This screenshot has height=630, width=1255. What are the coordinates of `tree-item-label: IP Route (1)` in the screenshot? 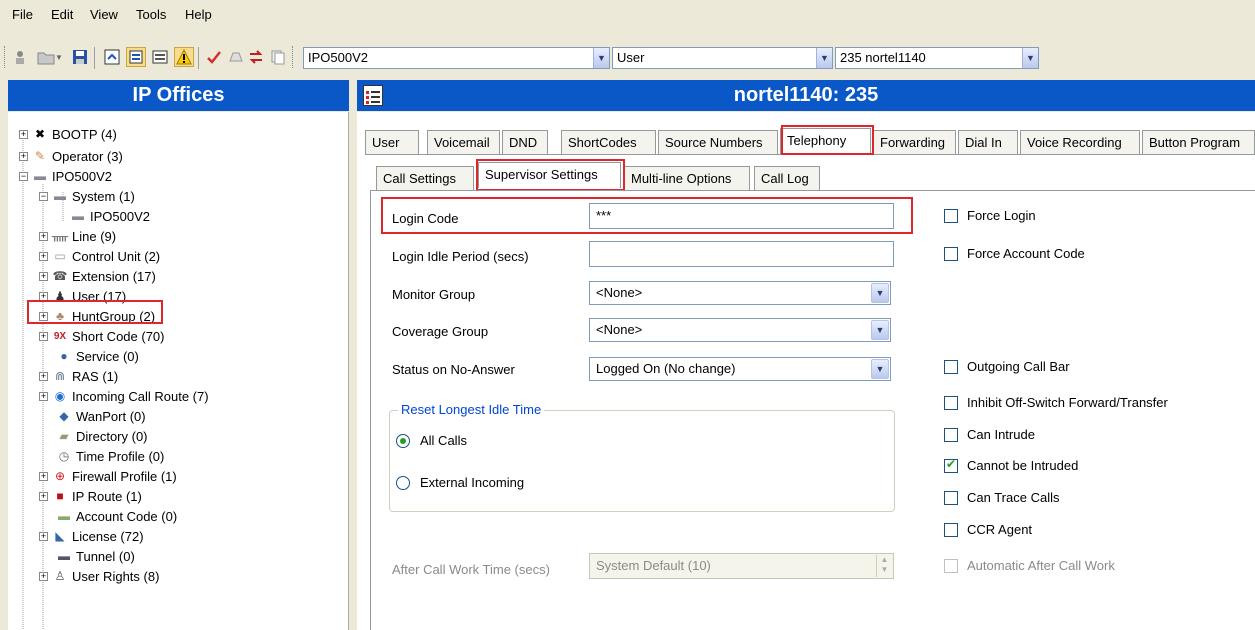 It's located at (107, 496).